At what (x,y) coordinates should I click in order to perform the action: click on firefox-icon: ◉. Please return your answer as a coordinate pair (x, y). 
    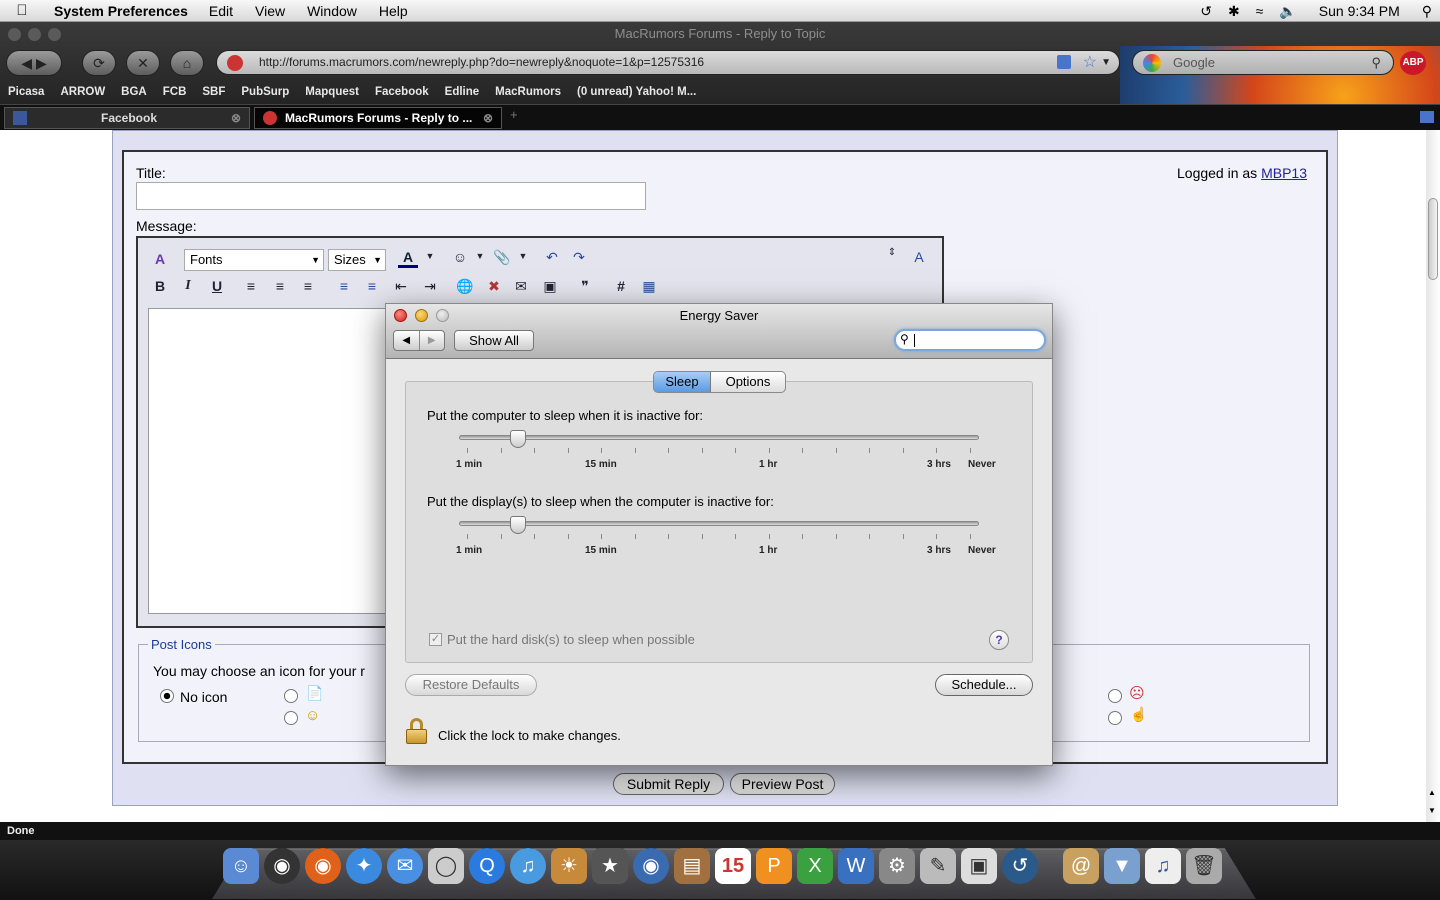
    Looking at the image, I should click on (323, 866).